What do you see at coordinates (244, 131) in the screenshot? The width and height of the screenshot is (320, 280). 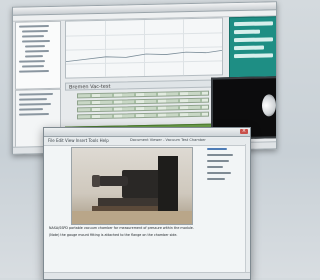 I see `close-button: ×` at bounding box center [244, 131].